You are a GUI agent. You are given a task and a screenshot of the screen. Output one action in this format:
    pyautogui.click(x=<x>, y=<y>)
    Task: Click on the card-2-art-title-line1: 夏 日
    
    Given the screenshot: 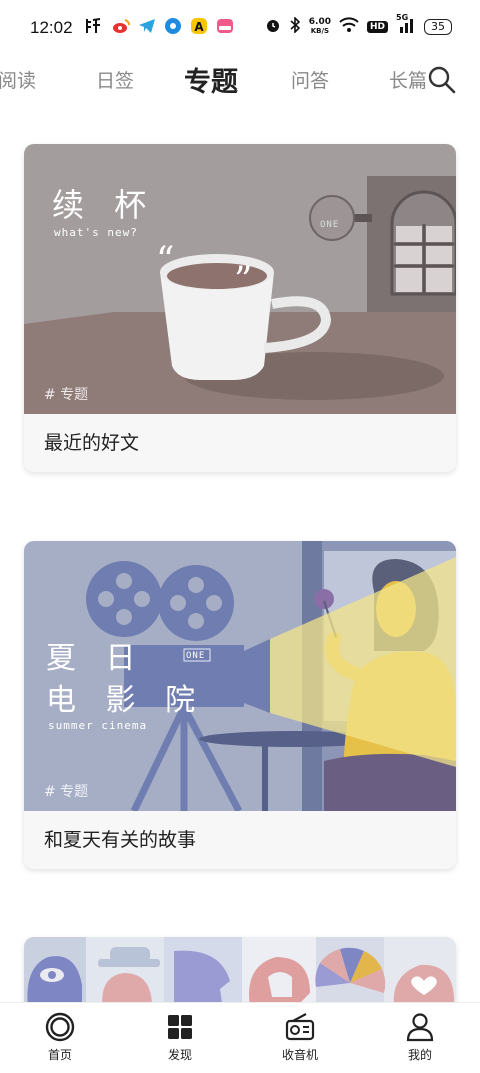 What is the action you would take?
    pyautogui.click(x=96, y=658)
    